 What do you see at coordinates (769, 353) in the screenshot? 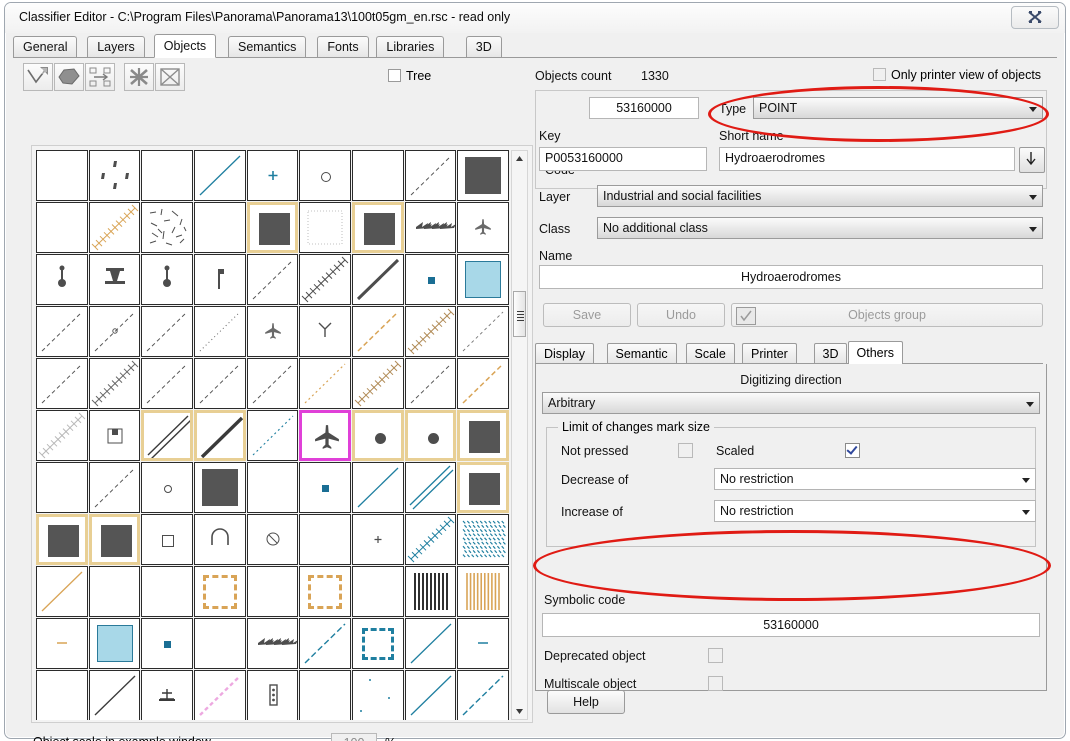
I see `subtab-printer: Printer` at bounding box center [769, 353].